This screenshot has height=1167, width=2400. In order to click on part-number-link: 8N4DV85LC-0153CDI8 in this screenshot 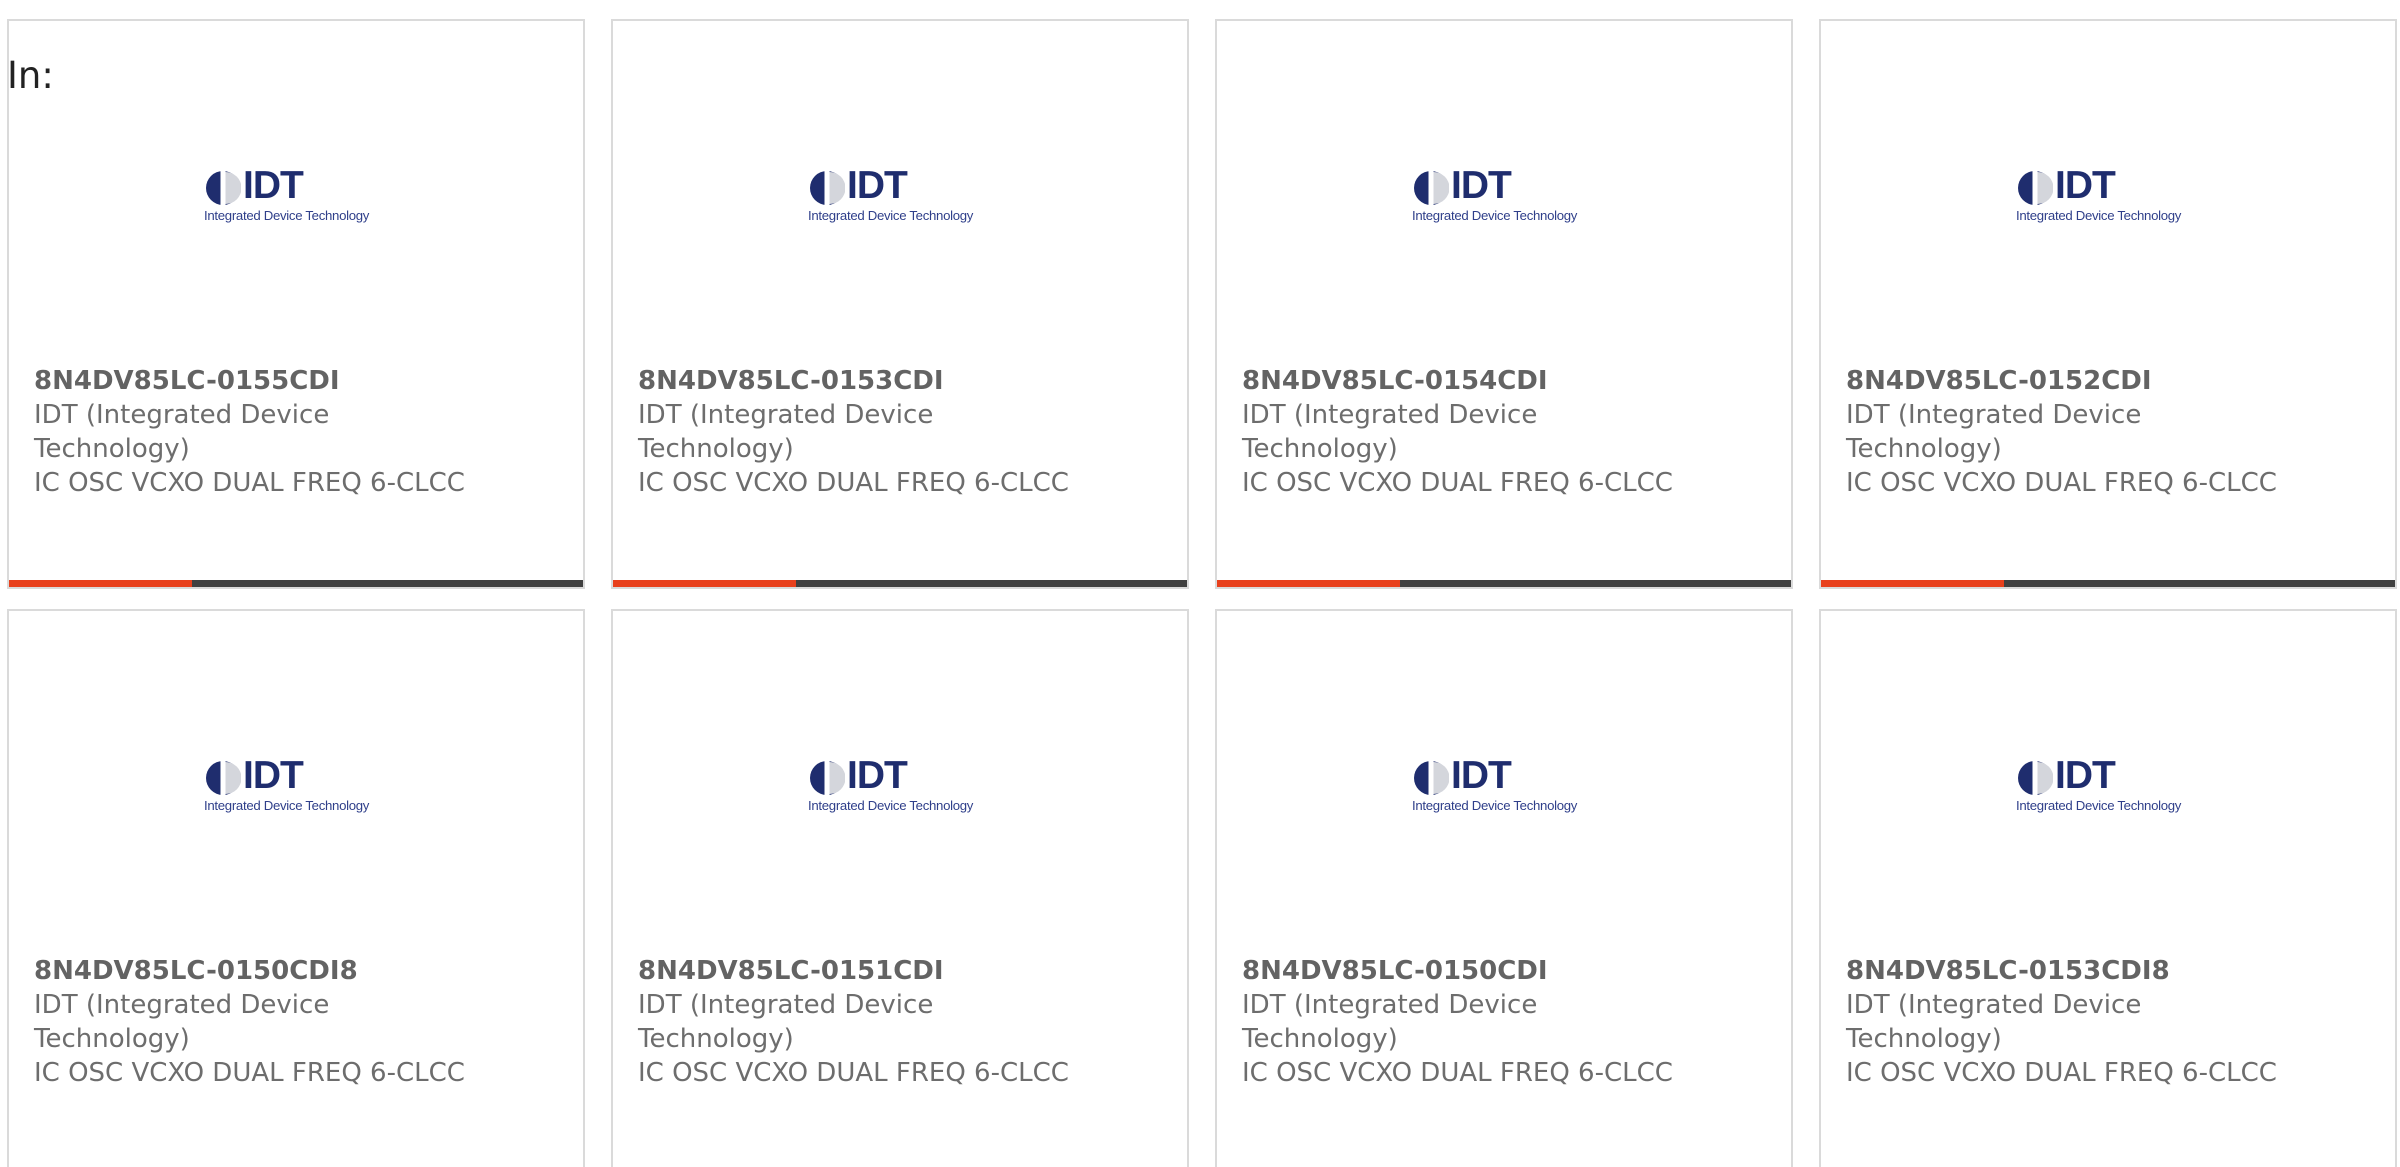, I will do `click(2106, 971)`.